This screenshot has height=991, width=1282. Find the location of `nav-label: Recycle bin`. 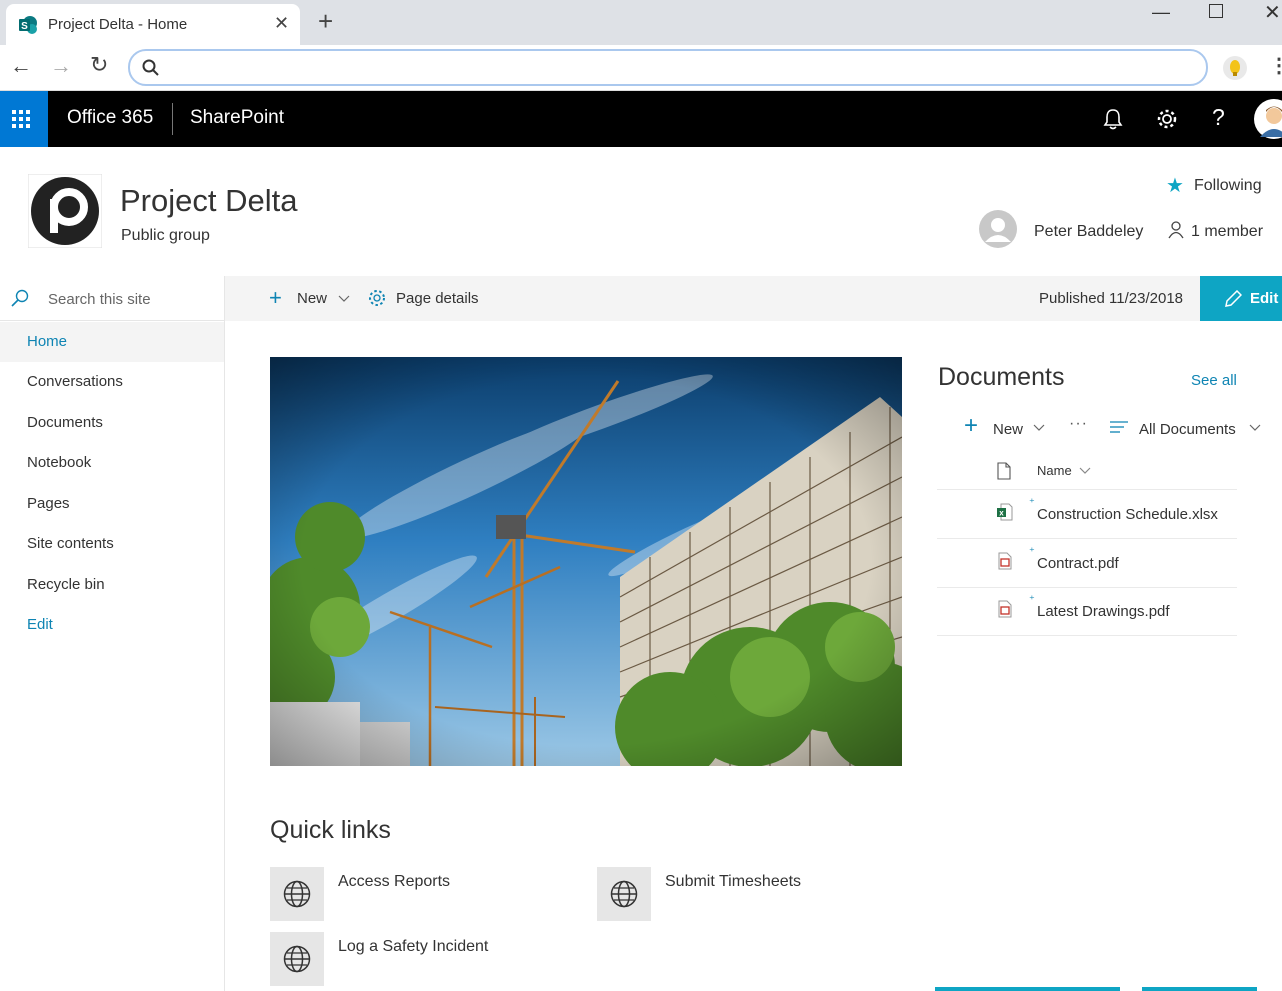

nav-label: Recycle bin is located at coordinates (66, 584).